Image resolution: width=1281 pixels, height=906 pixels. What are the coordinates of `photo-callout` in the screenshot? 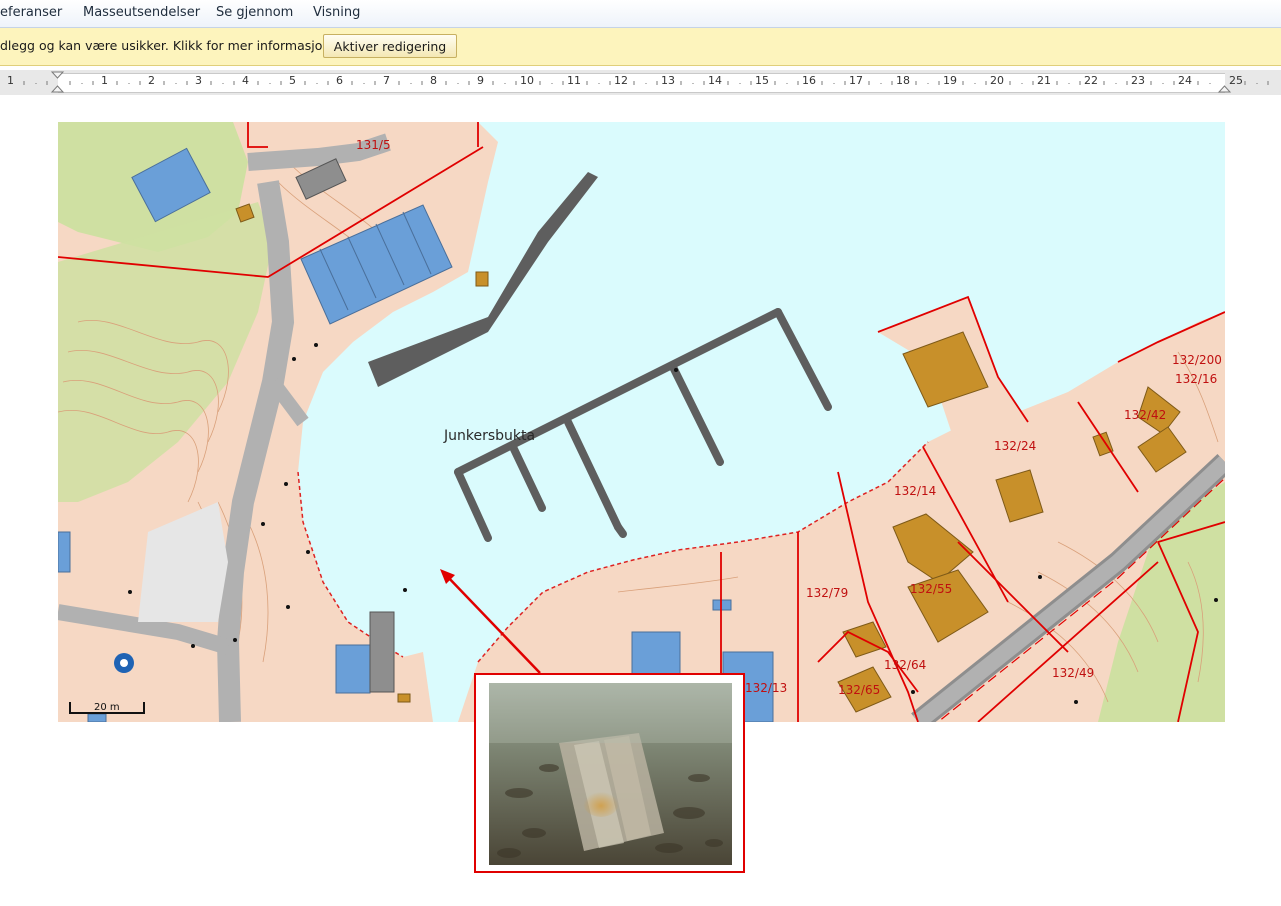 It's located at (609, 773).